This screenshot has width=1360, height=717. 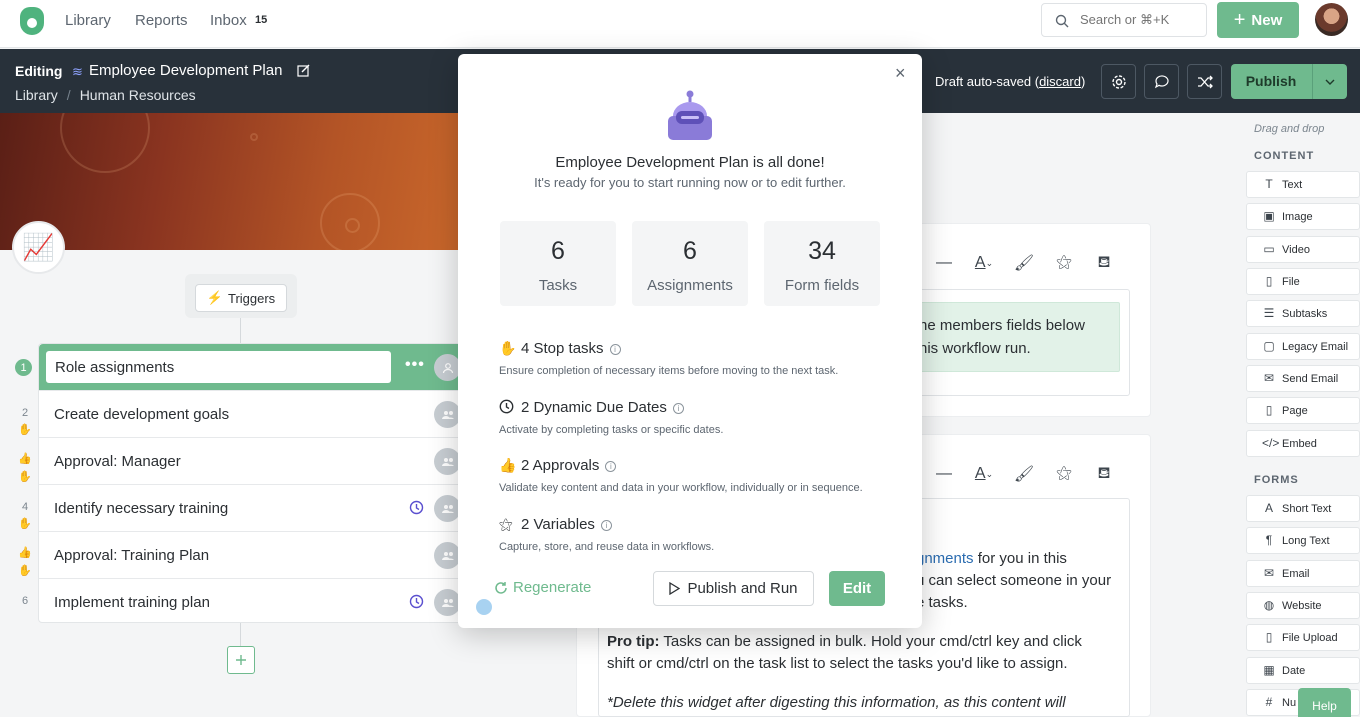 What do you see at coordinates (857, 588) in the screenshot?
I see `edit-button: Edit` at bounding box center [857, 588].